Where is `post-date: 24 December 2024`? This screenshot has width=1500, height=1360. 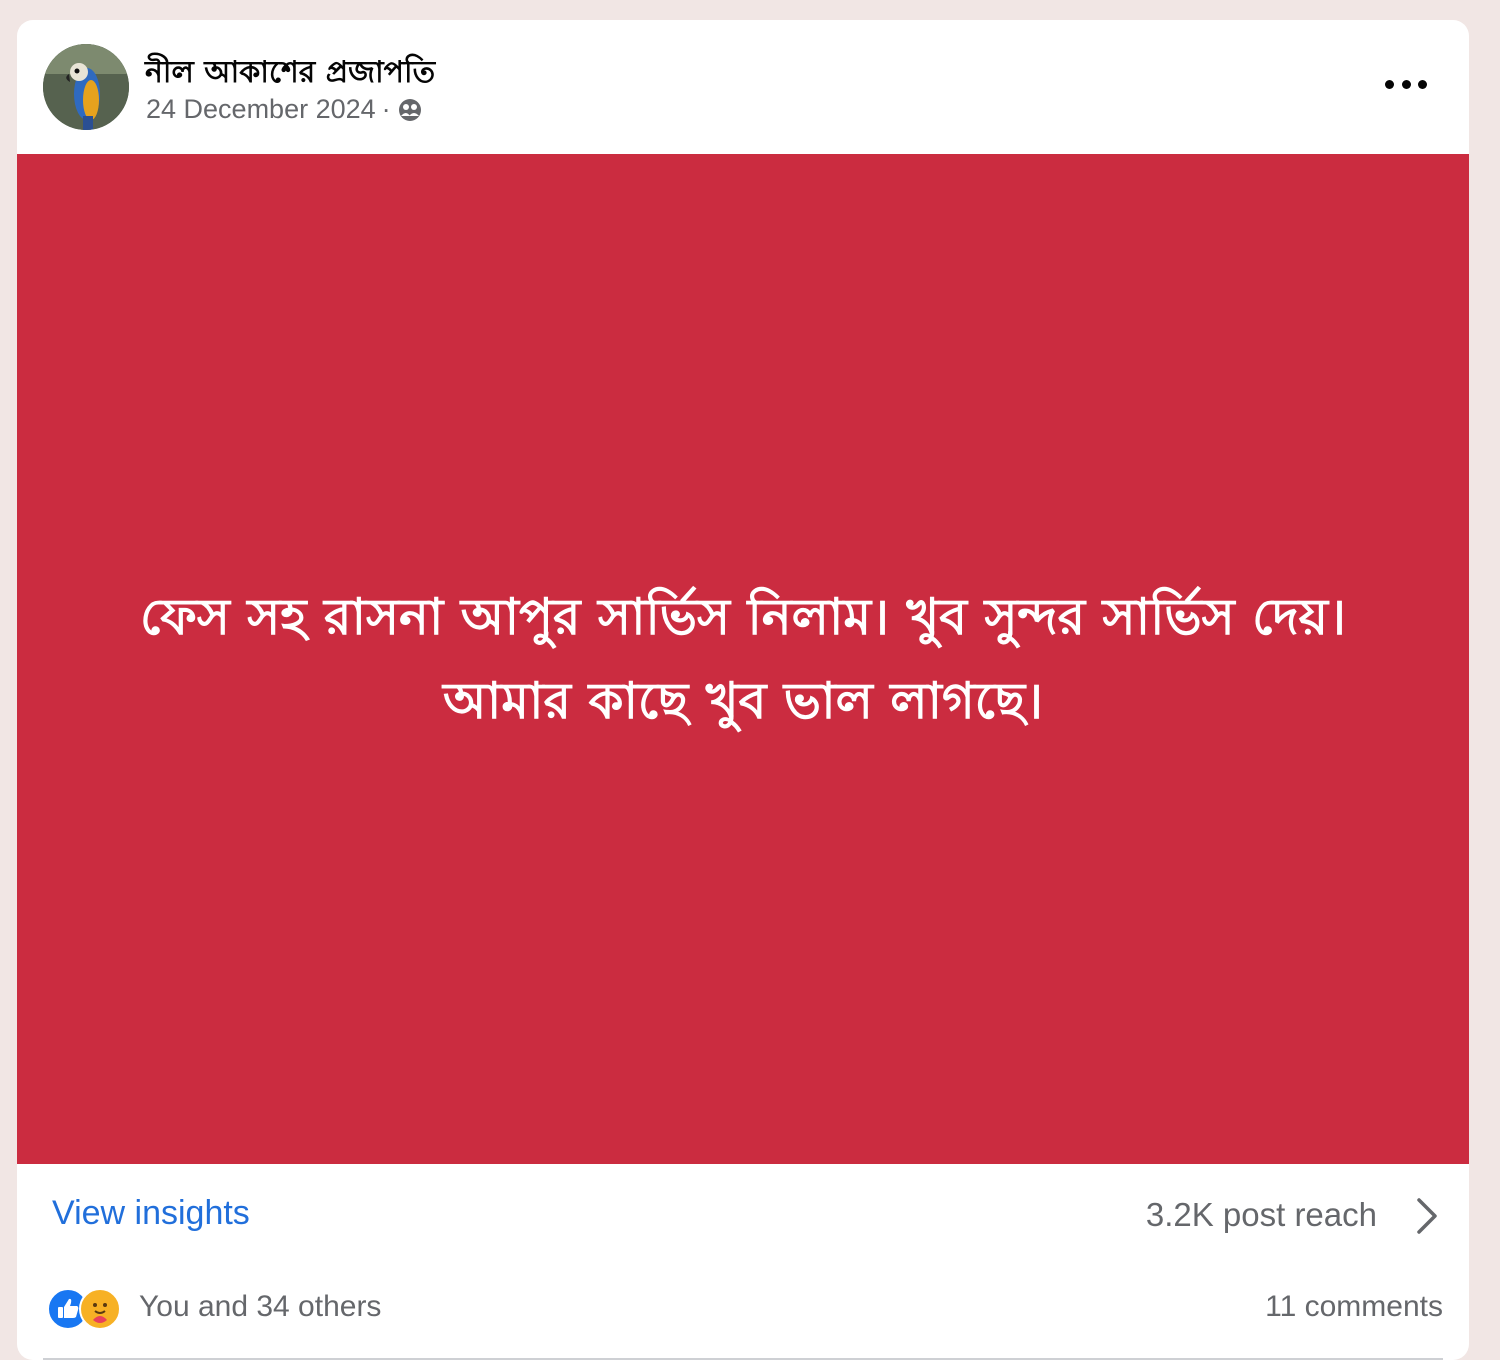 post-date: 24 December 2024 is located at coordinates (261, 109).